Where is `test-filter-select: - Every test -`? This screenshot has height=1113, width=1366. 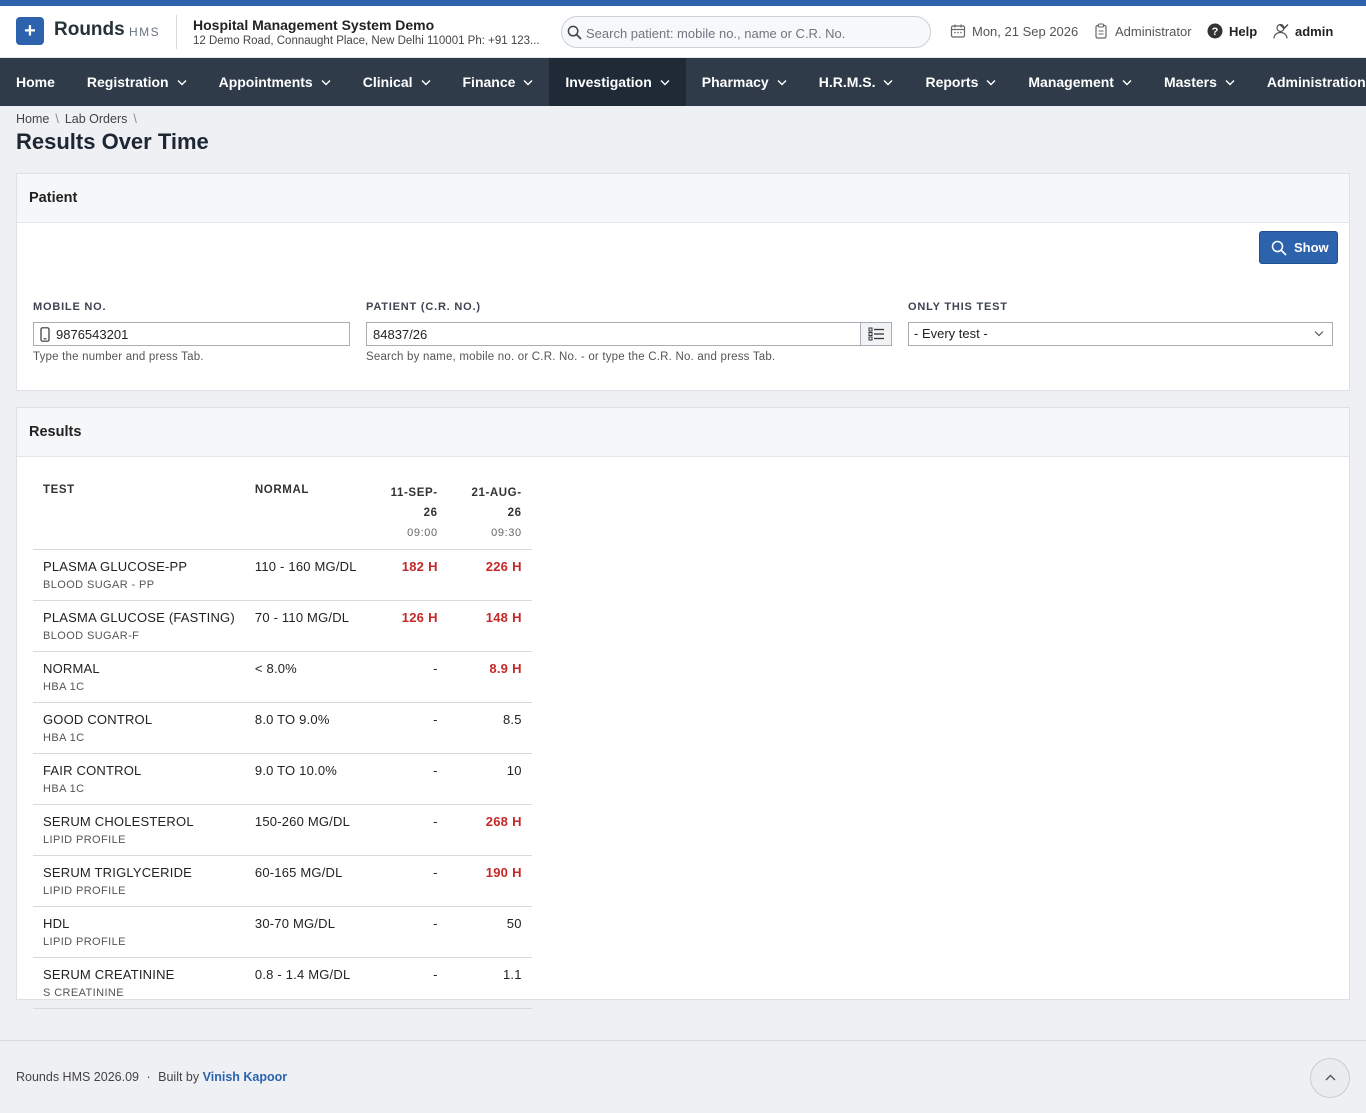
test-filter-select: - Every test - is located at coordinates (1120, 334).